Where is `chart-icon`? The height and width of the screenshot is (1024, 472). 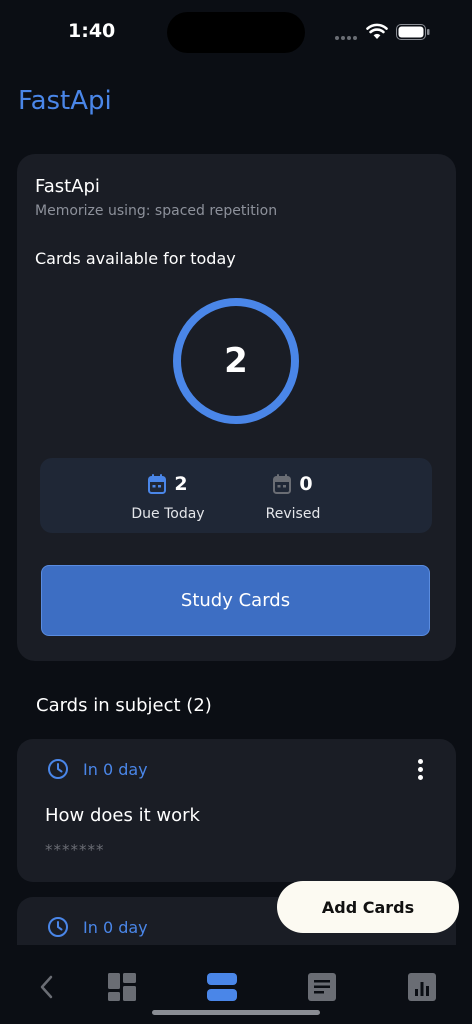 chart-icon is located at coordinates (422, 987).